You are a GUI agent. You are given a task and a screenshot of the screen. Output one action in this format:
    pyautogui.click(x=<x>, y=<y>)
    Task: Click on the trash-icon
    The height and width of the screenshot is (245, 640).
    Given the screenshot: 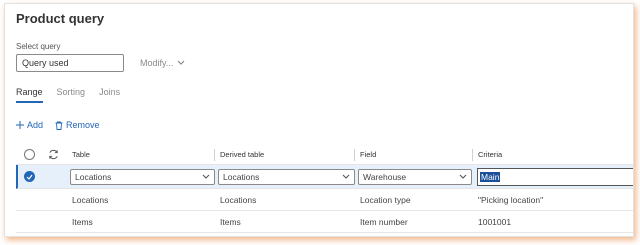 What is the action you would take?
    pyautogui.click(x=59, y=125)
    